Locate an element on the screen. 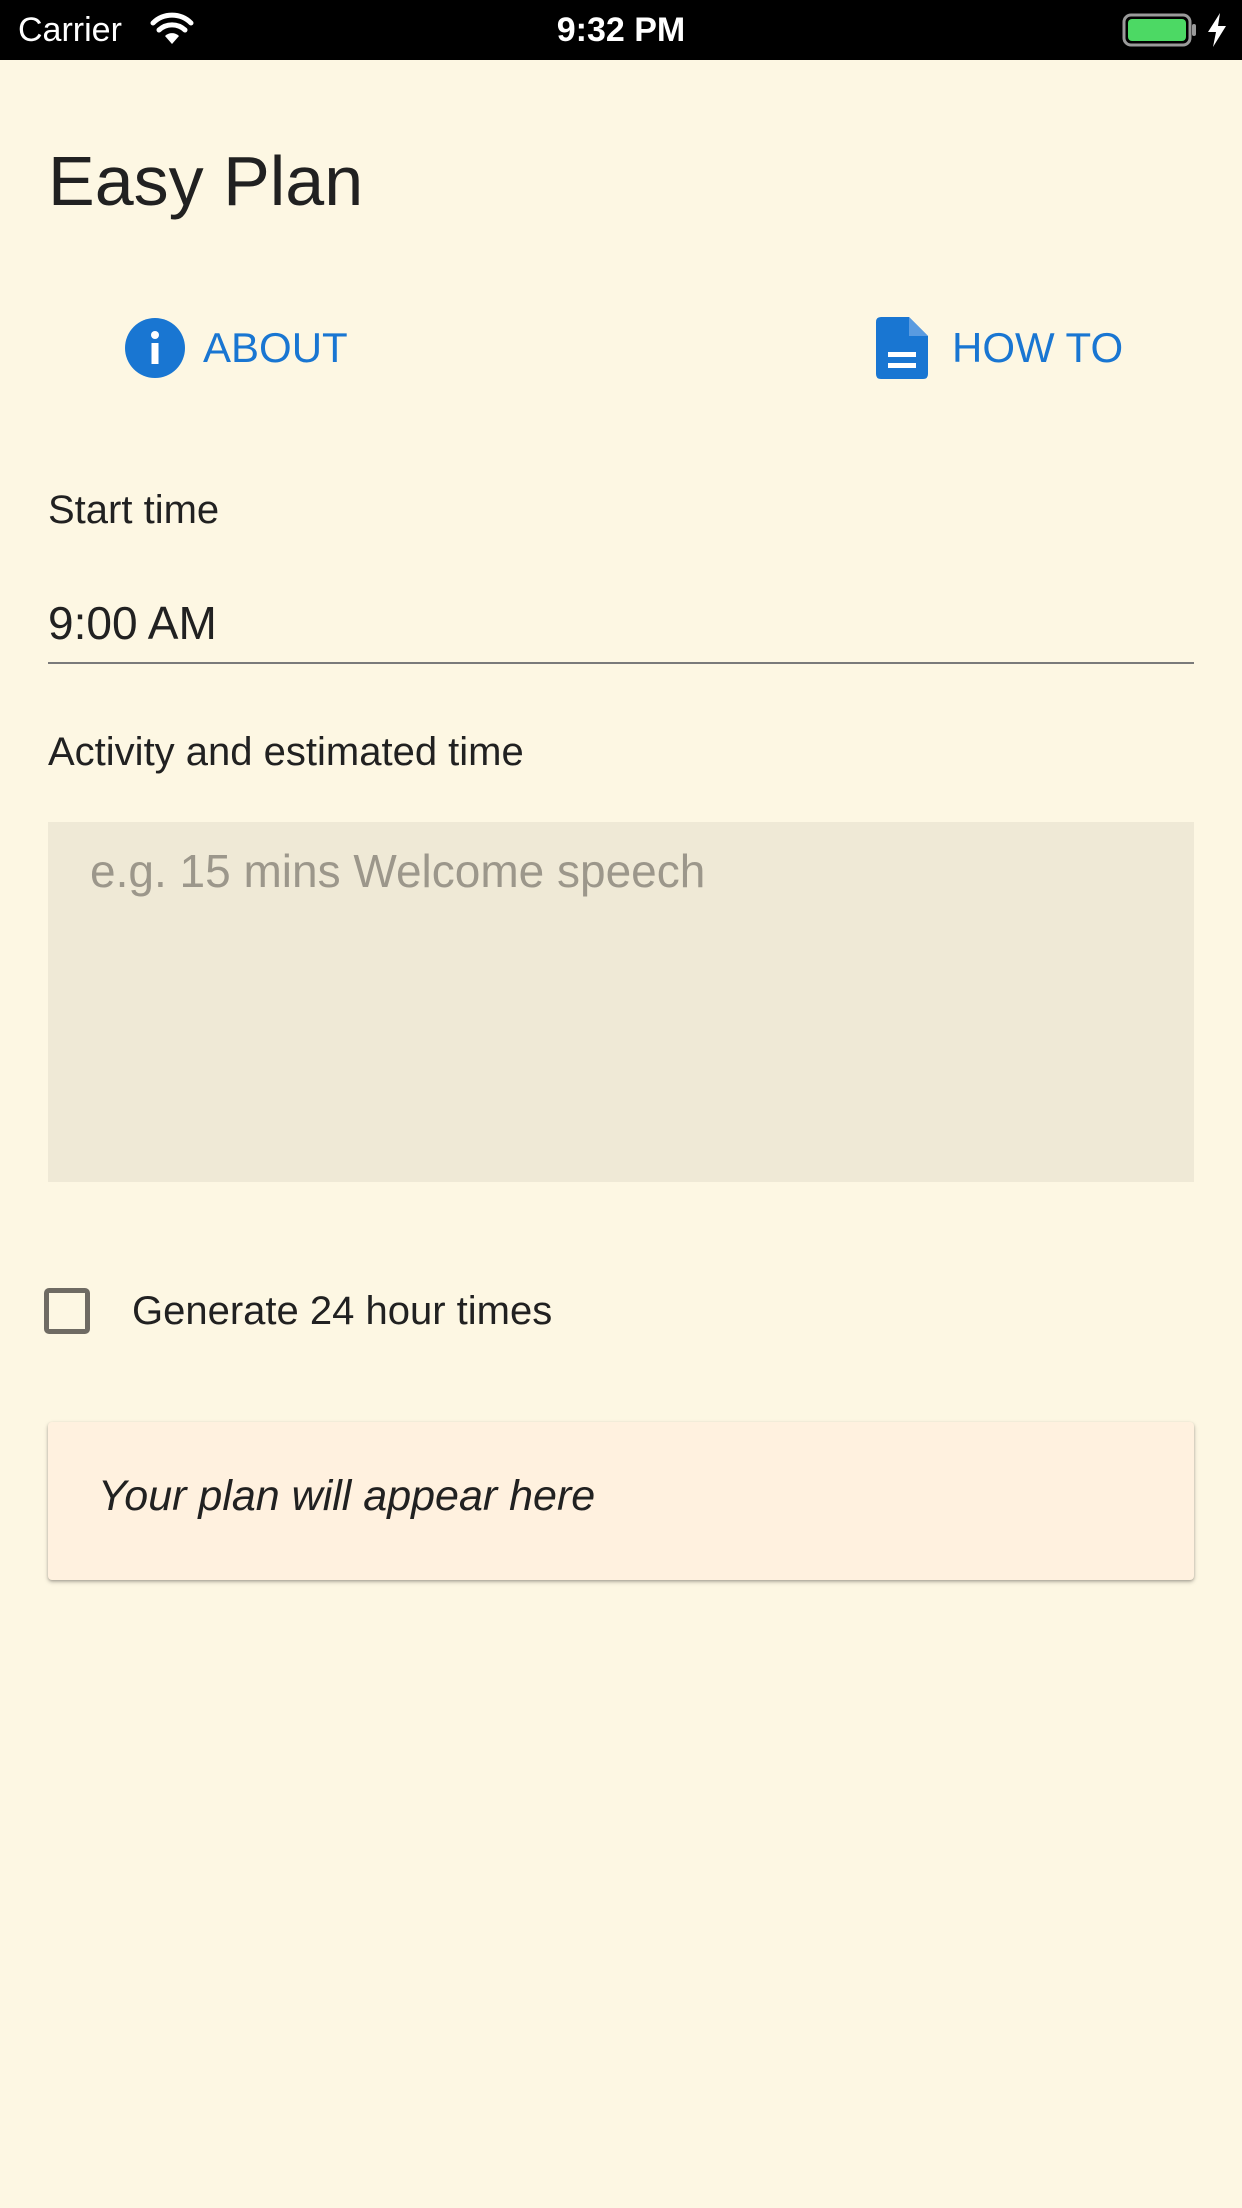  plan-placeholder-text: Your plan will appear here is located at coordinates (347, 1496).